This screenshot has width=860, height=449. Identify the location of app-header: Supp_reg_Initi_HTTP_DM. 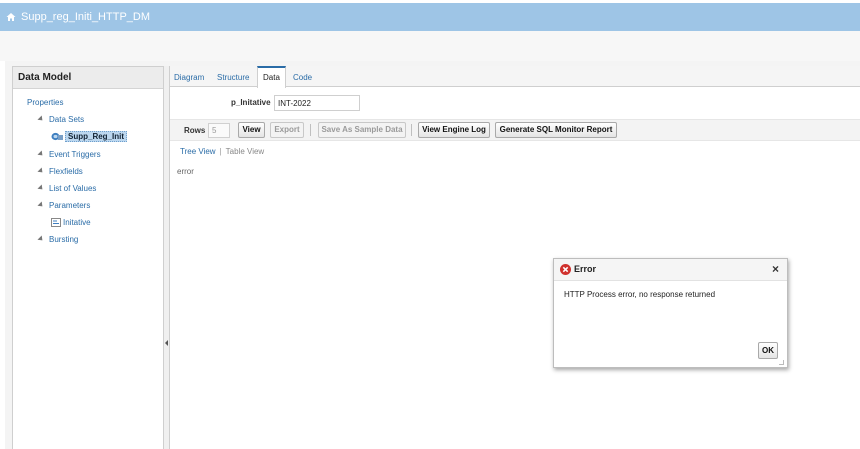
(430, 17).